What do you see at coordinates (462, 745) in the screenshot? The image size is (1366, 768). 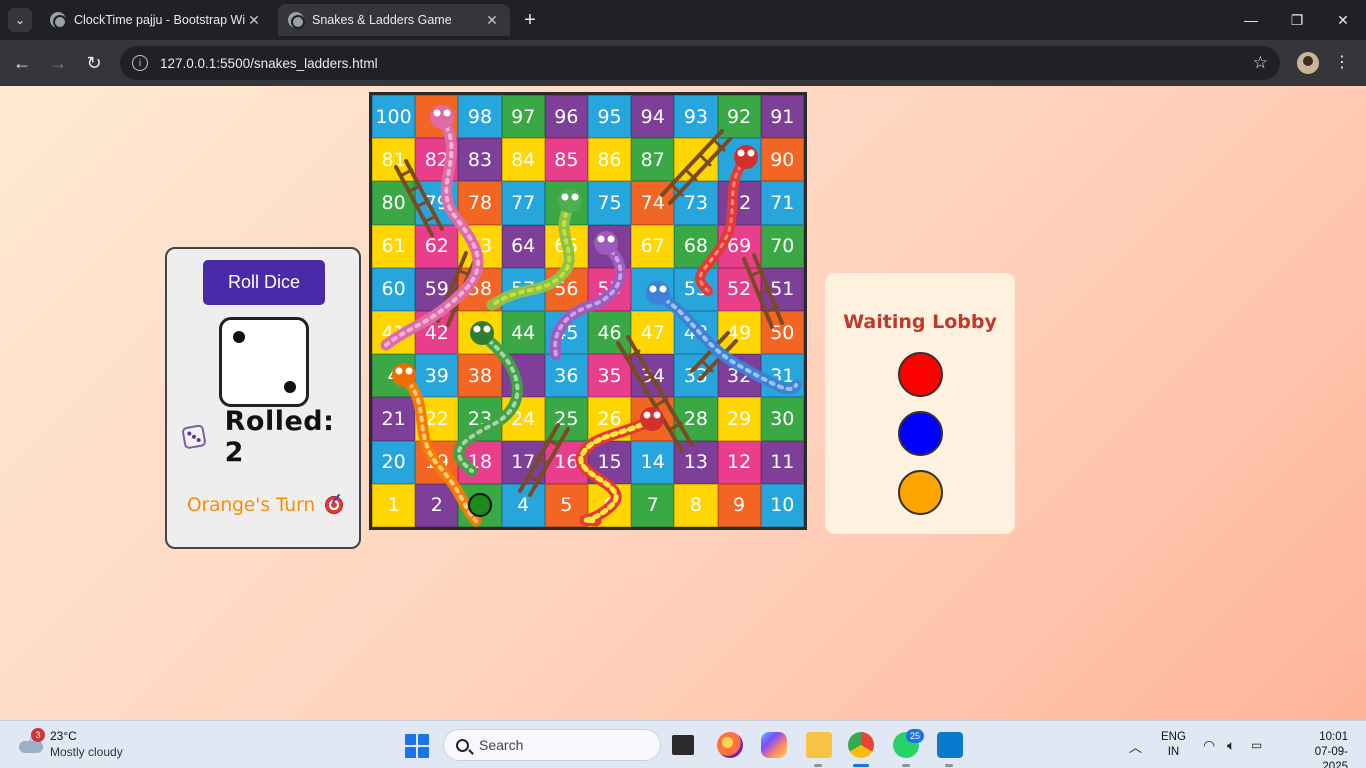 I see `search-icon` at bounding box center [462, 745].